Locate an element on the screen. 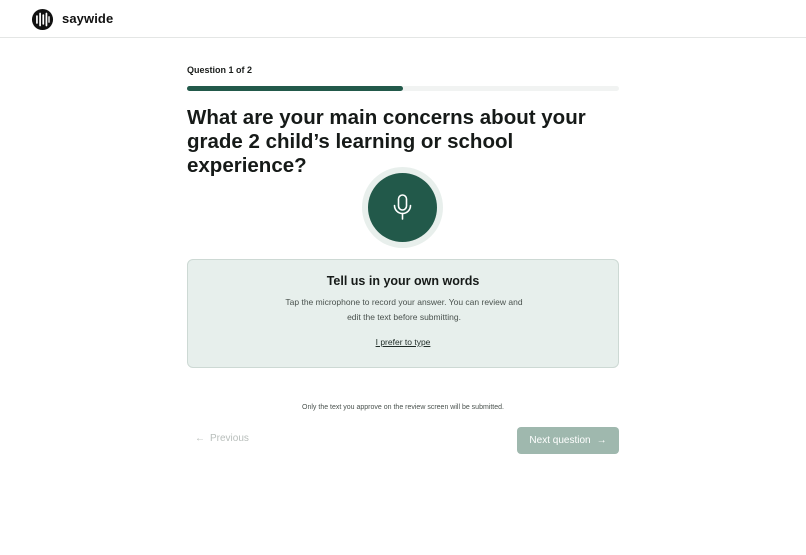 This screenshot has width=806, height=555. progress-bar is located at coordinates (403, 88).